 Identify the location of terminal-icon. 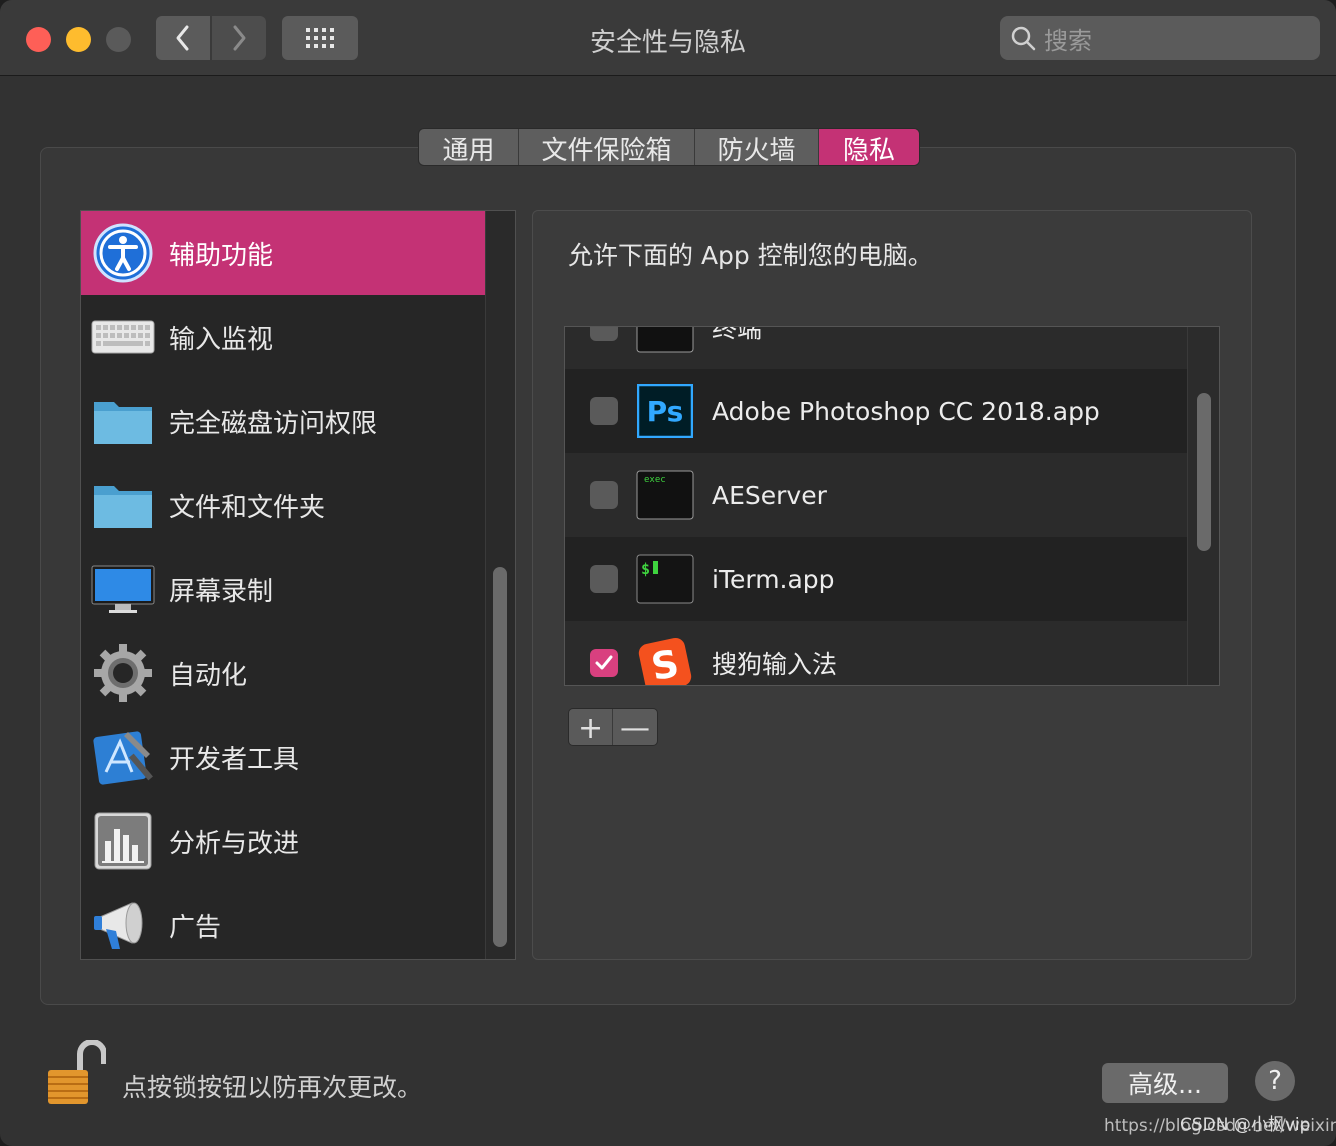
(665, 339).